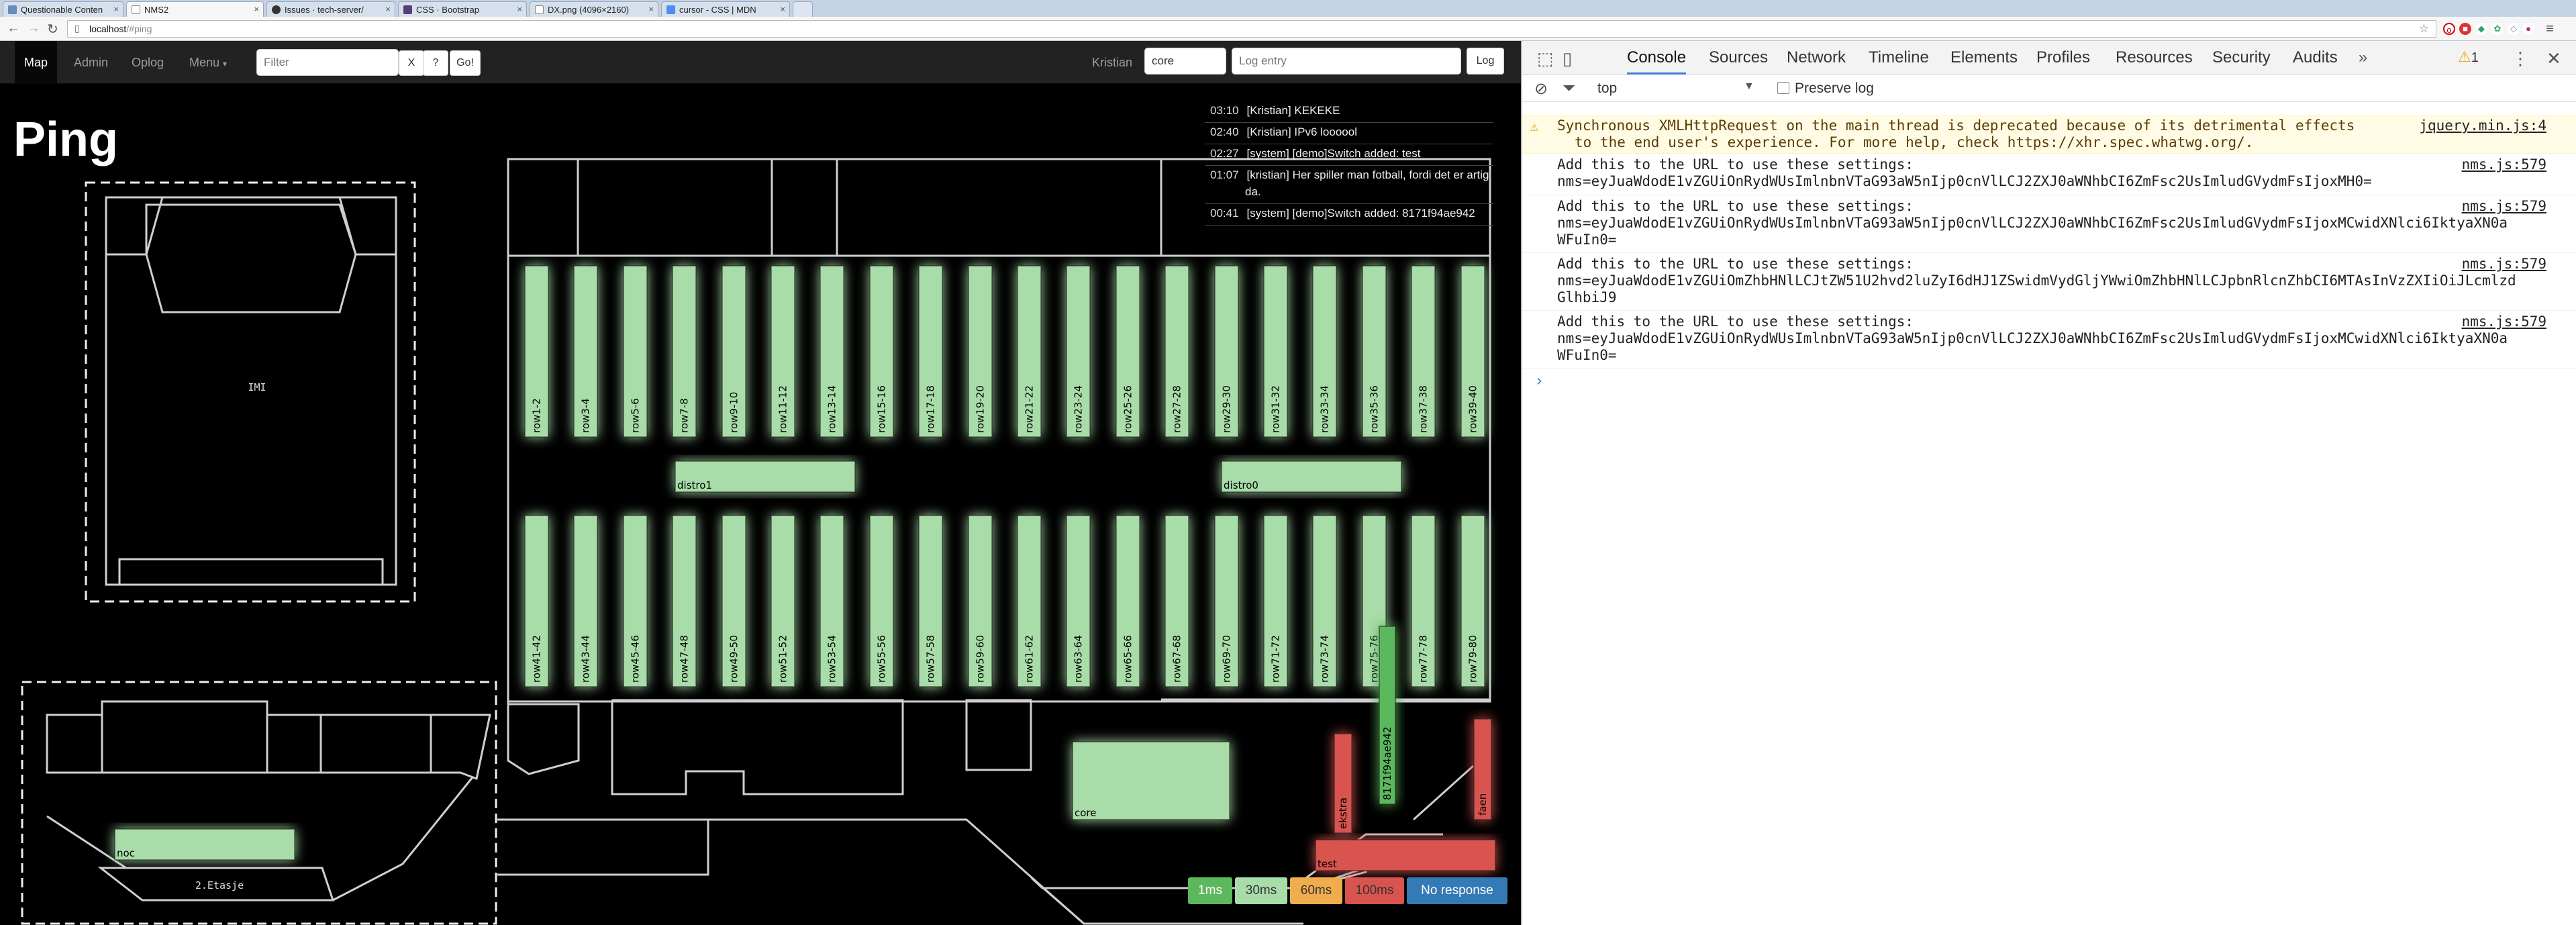  Describe the element at coordinates (930, 601) in the screenshot. I see `switch-row57-58: row57-58` at that location.